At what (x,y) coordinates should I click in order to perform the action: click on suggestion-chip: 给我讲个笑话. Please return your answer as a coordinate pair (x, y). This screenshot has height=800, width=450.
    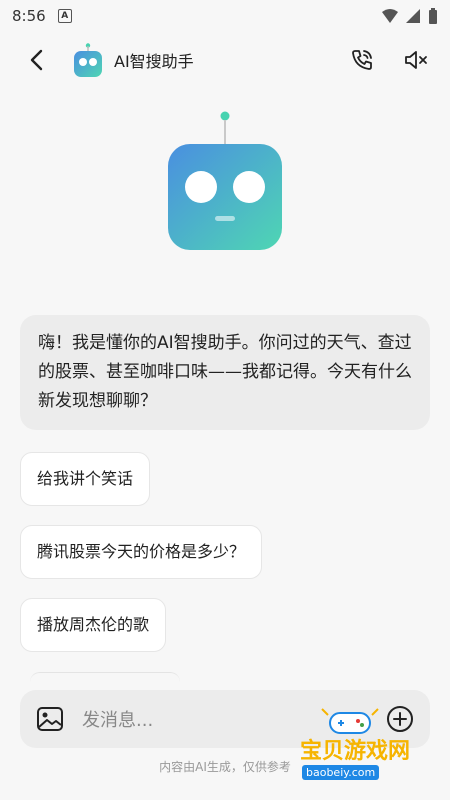
    Looking at the image, I should click on (85, 479).